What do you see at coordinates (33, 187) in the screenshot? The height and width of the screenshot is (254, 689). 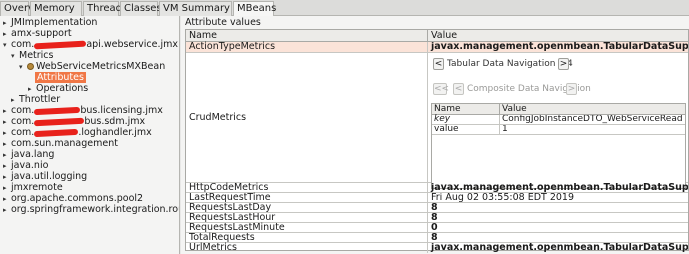 I see `tree-node-jmxremote: ▸ jmxremote` at bounding box center [33, 187].